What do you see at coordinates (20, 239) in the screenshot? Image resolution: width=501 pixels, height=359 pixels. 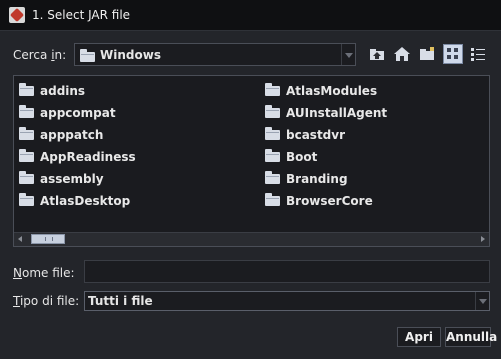 I see `scroll-left-icon` at bounding box center [20, 239].